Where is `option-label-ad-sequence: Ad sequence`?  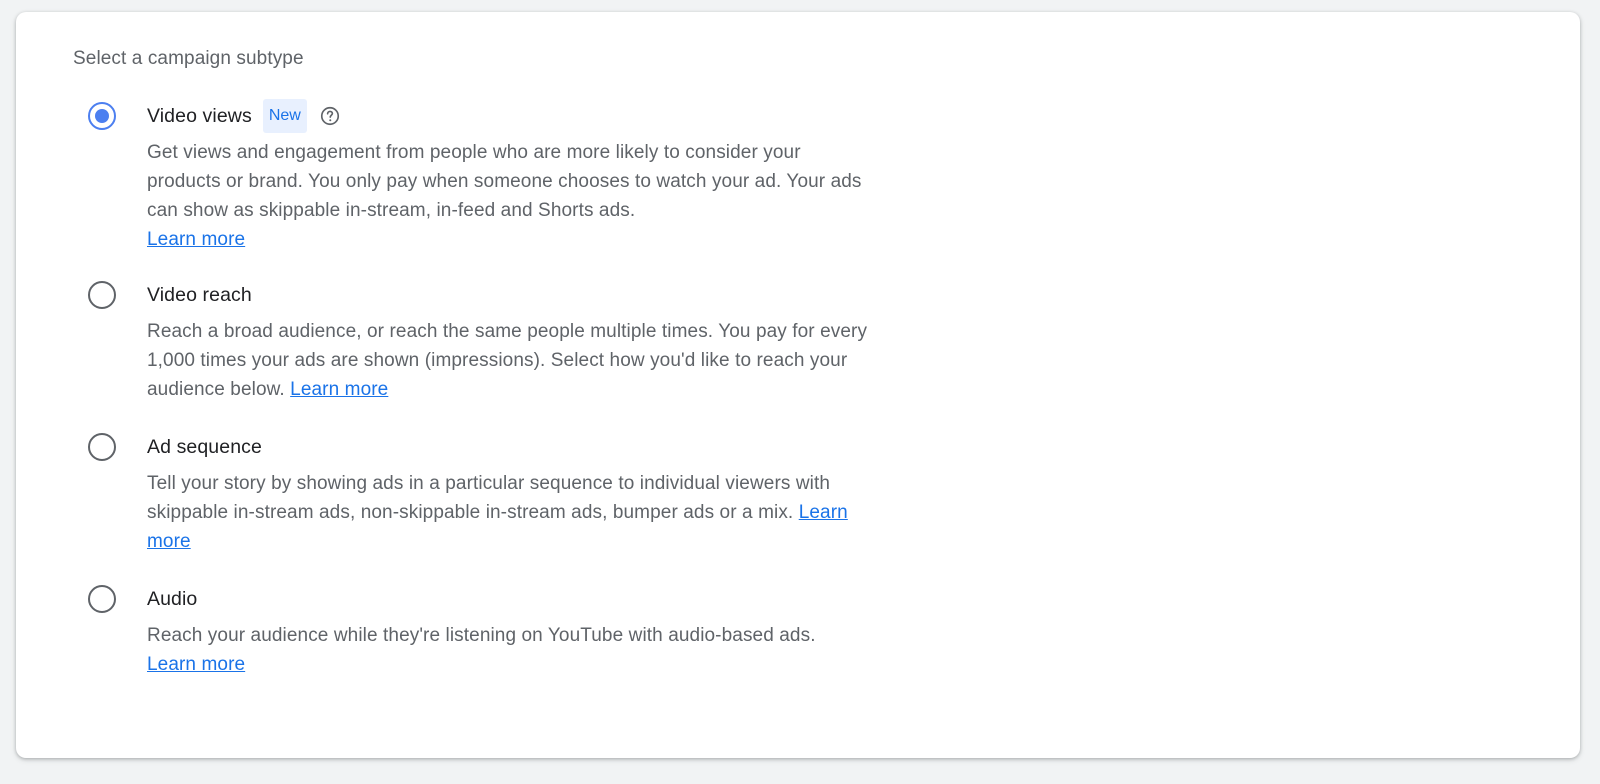
option-label-ad-sequence: Ad sequence is located at coordinates (204, 447).